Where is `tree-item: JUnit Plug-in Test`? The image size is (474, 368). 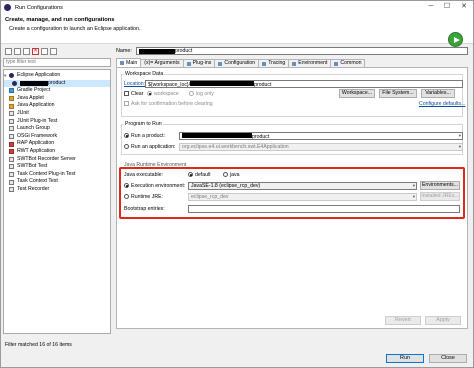
tree-item: JUnit Plug-in Test is located at coordinates (57, 122).